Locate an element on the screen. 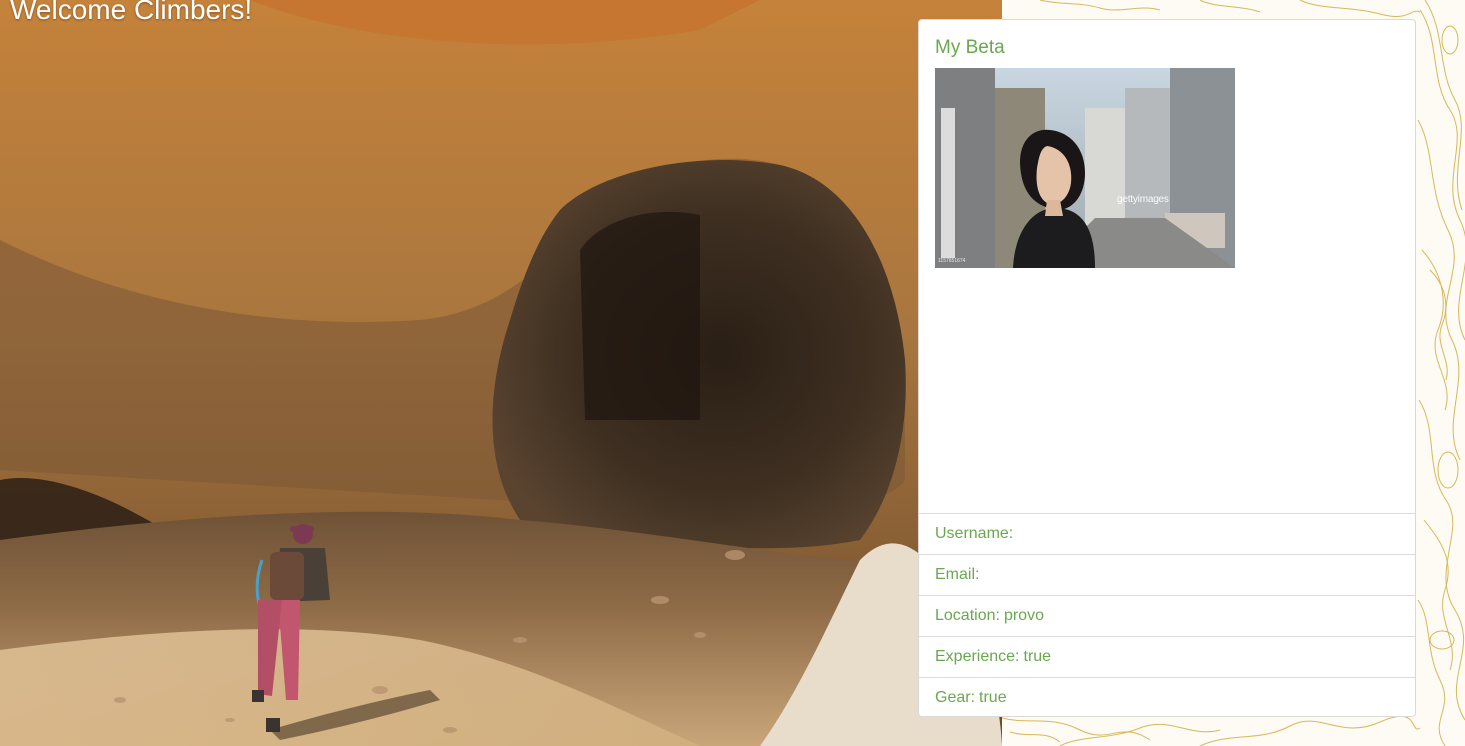 The height and width of the screenshot is (746, 1465). profile-photo: gettyimages 1157651674 is located at coordinates (1085, 168).